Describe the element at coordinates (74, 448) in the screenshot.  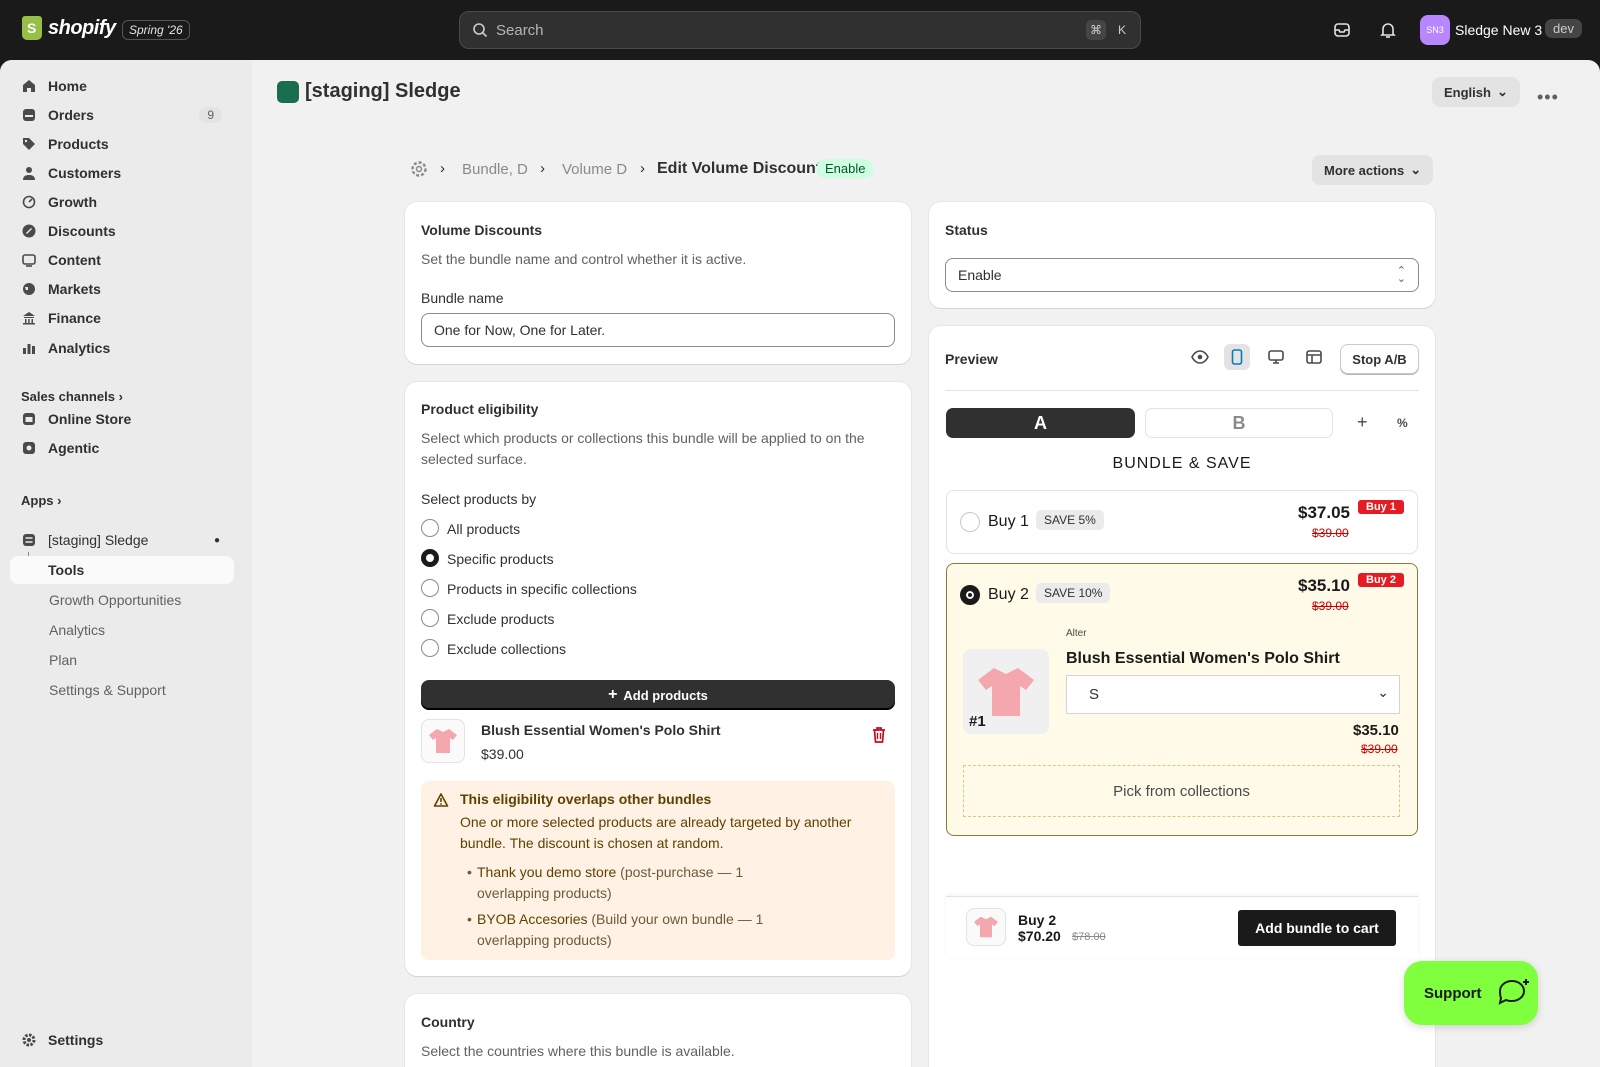
I see `sidebar-item-label: Agentic` at that location.